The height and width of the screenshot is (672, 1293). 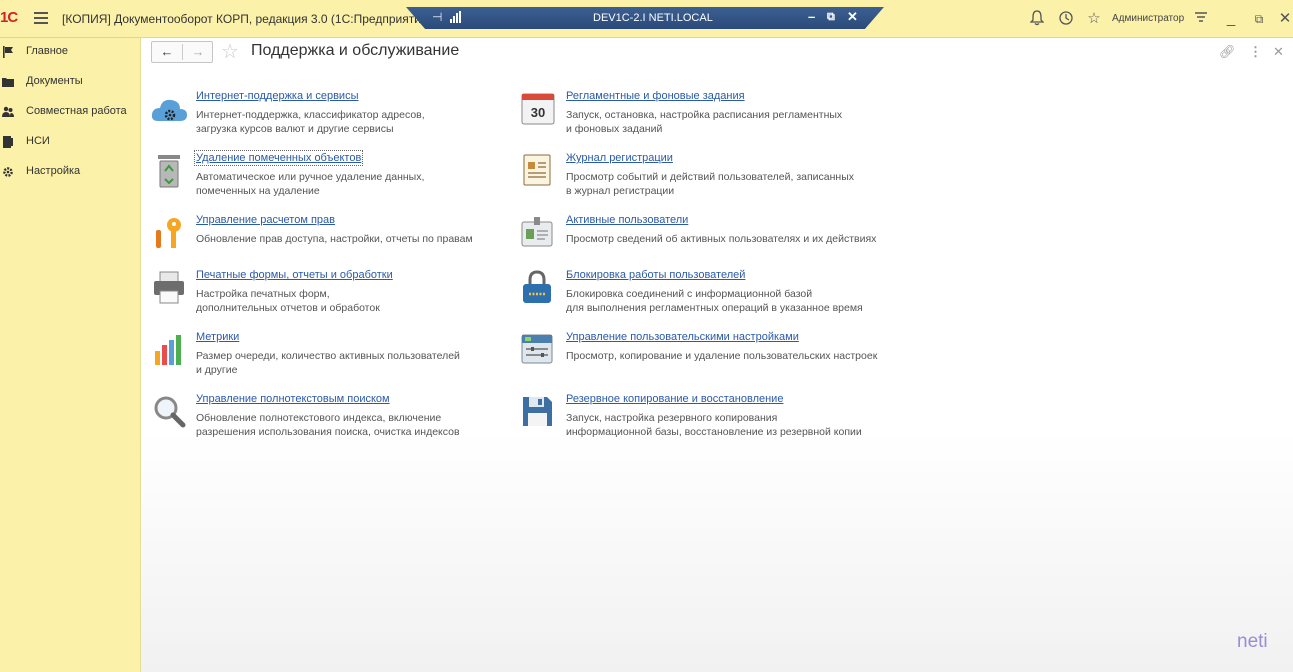 I want to click on back-arrow-icon: ←, so click(x=167, y=52).